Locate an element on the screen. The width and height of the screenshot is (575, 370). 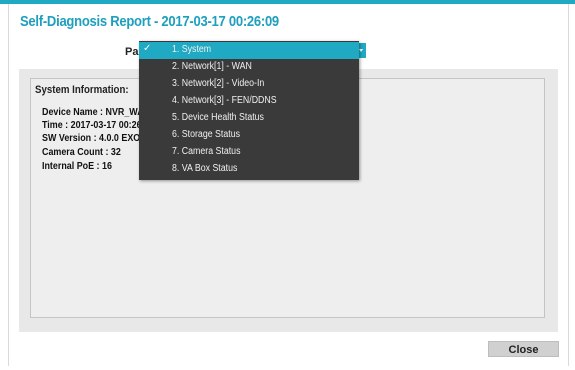
page-option-label: 8. VA Box Status is located at coordinates (205, 168).